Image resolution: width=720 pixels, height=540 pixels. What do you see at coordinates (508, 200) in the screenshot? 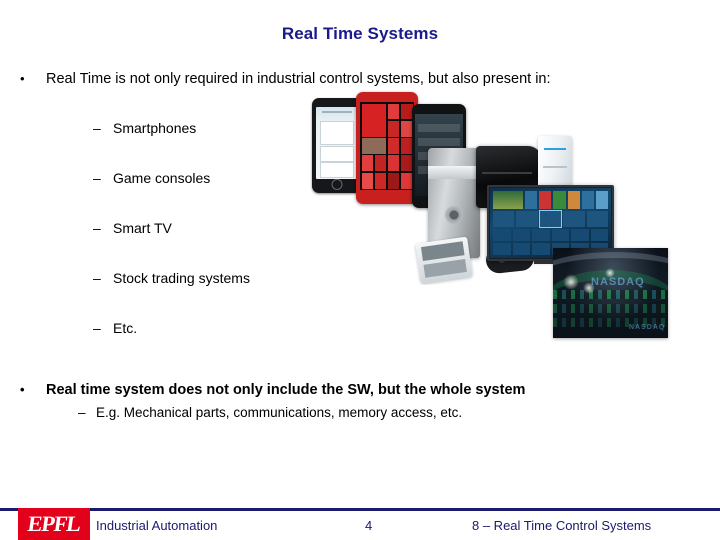
I see `tv-featured-tile` at bounding box center [508, 200].